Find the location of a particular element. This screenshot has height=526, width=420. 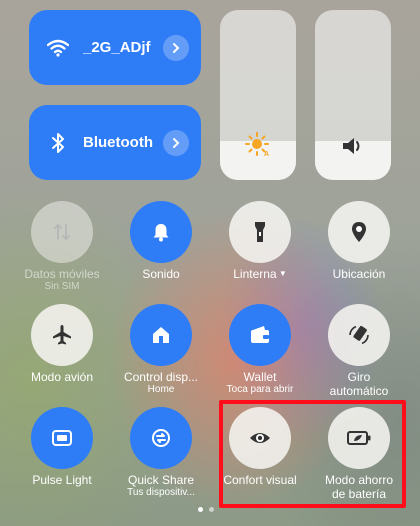

wallet-label-text: Wallet is located at coordinates (260, 377).